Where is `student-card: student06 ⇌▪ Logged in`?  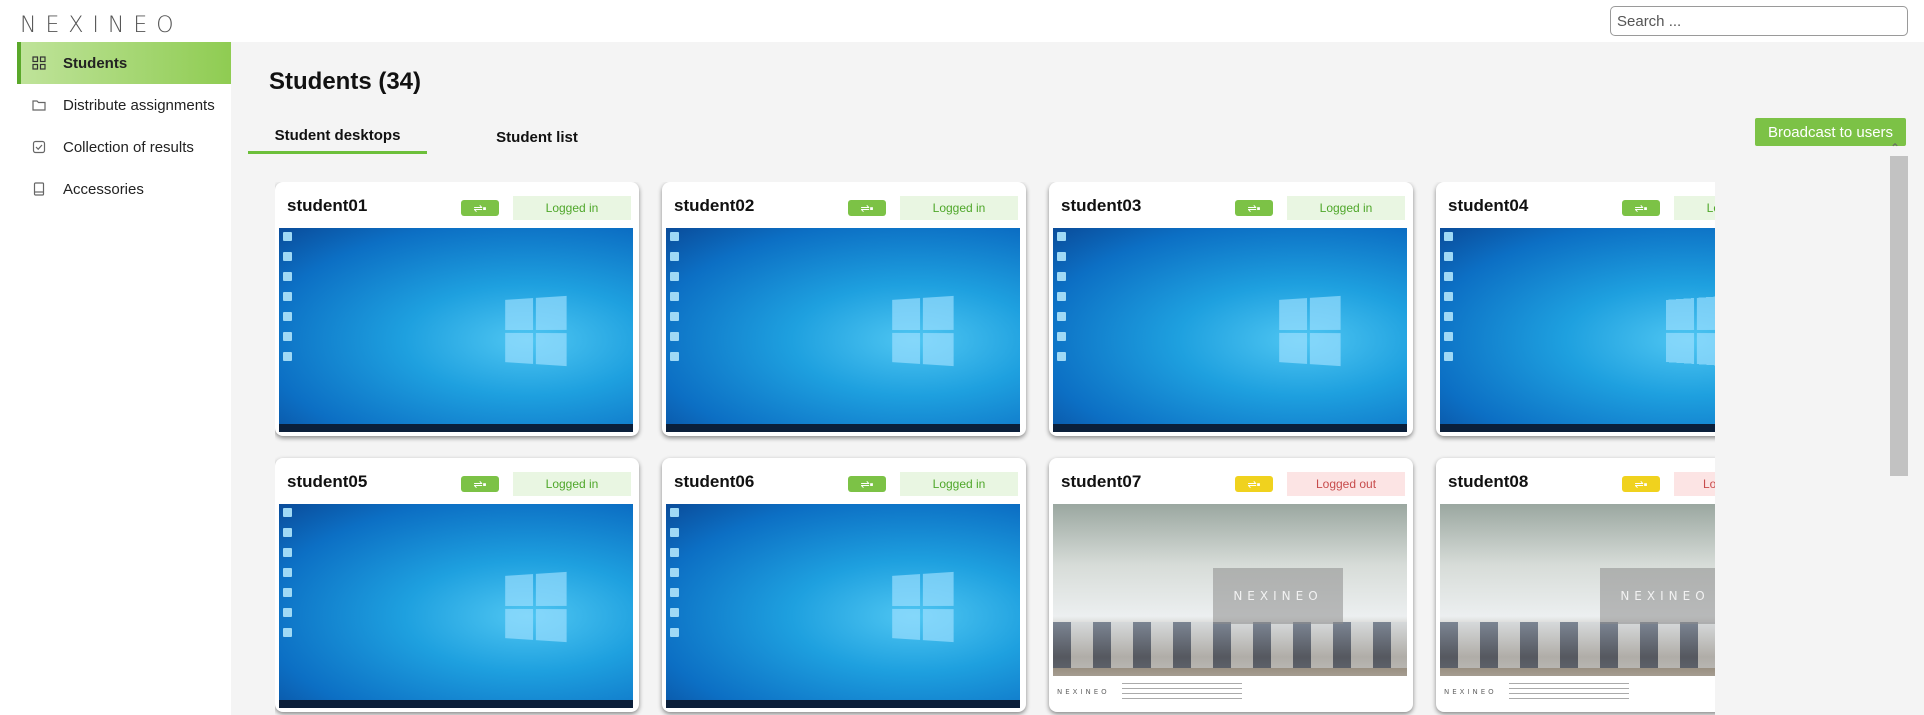
student-card: student06 ⇌▪ Logged in is located at coordinates (844, 585).